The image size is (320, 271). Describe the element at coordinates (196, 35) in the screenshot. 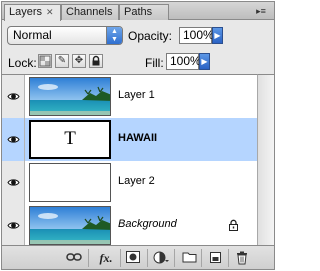

I see `opacity-input: 100%` at that location.